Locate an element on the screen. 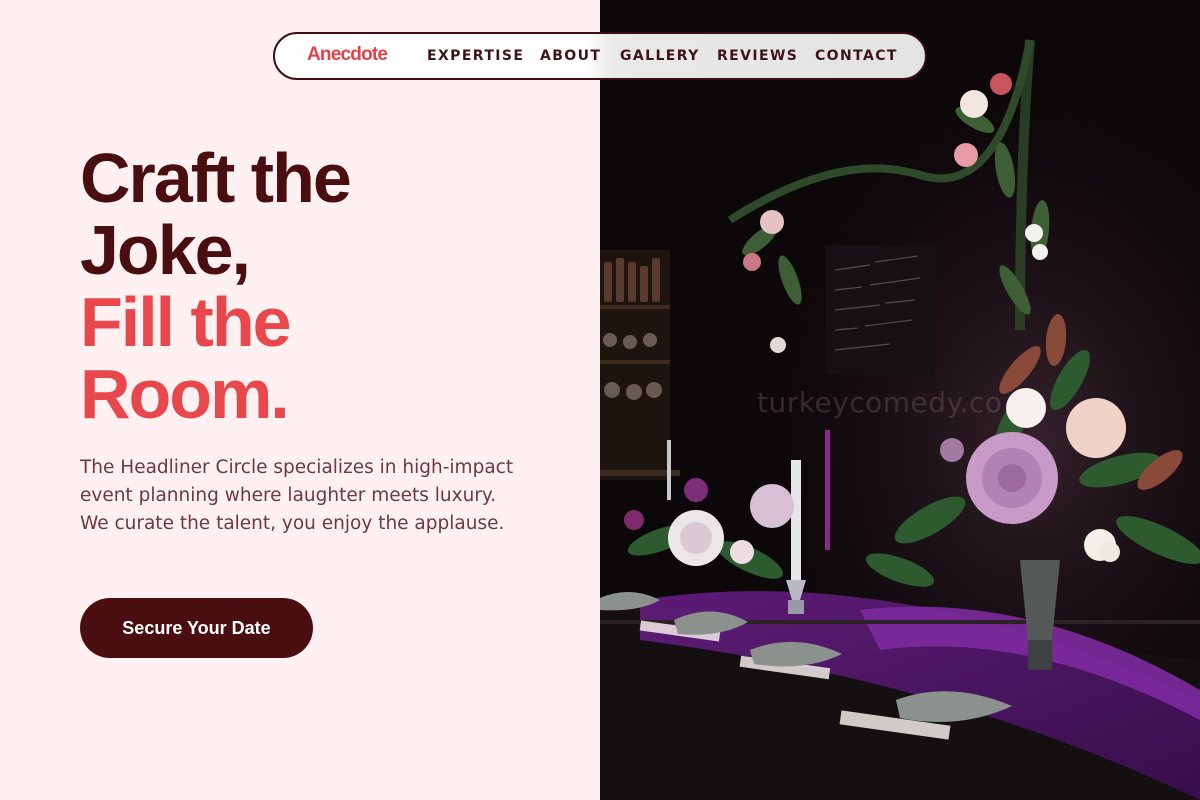 This screenshot has width=1200, height=800. nav-link-reviews: REVIEWS is located at coordinates (757, 56).